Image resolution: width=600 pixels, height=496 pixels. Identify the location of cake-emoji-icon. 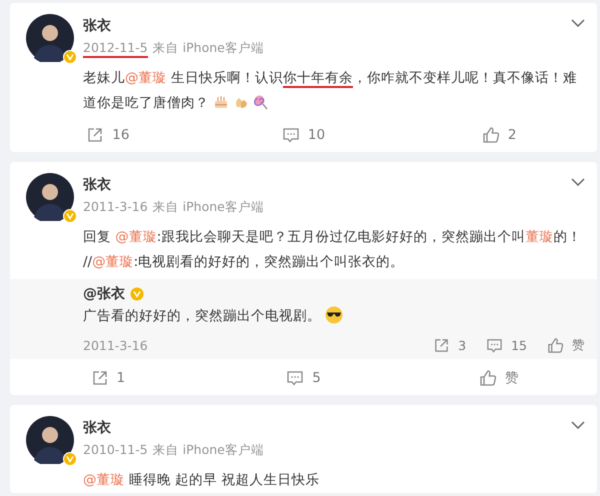
(221, 102).